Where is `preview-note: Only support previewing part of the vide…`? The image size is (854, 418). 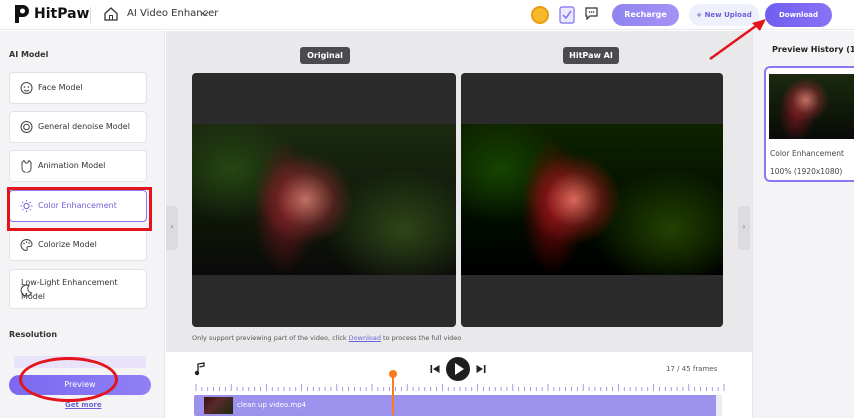
preview-note: Only support previewing part of the vide… is located at coordinates (326, 338).